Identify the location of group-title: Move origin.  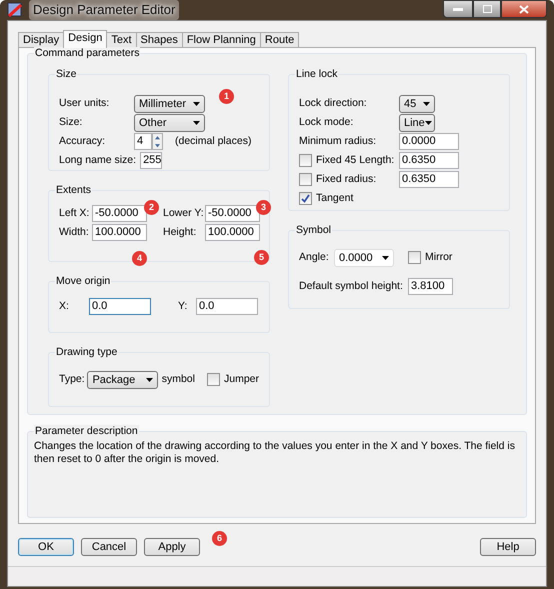
(83, 281).